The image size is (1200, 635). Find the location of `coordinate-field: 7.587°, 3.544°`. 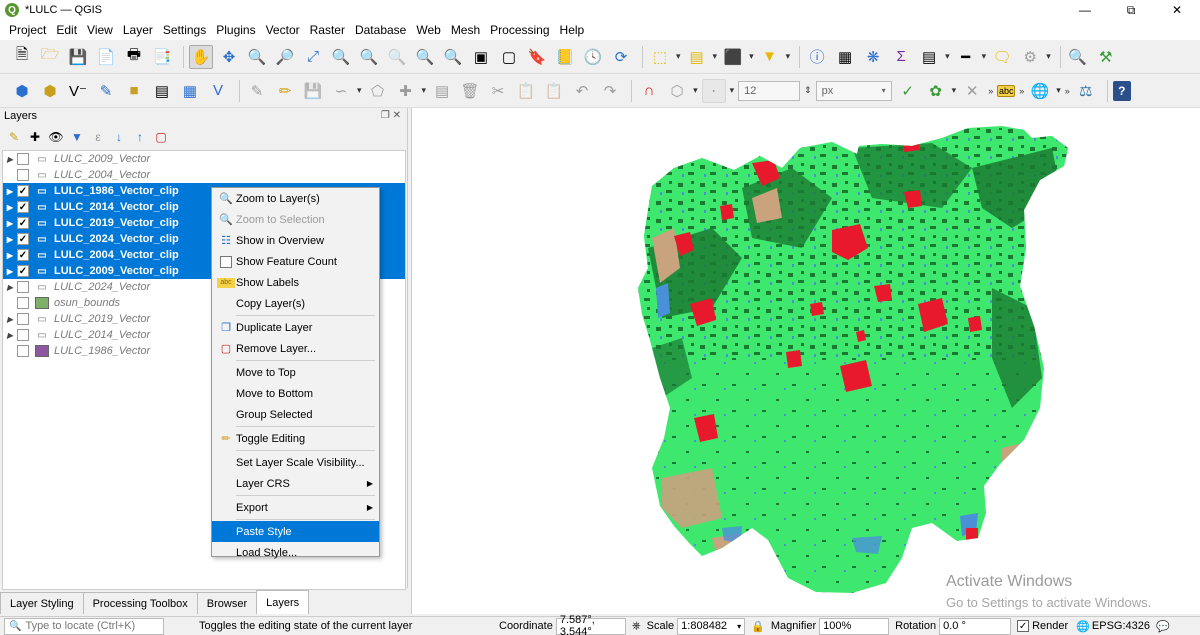

coordinate-field: 7.587°, 3.544° is located at coordinates (590, 624).